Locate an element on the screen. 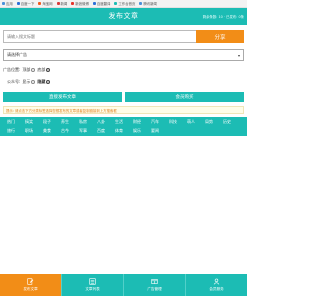  search-input is located at coordinates (99, 36).